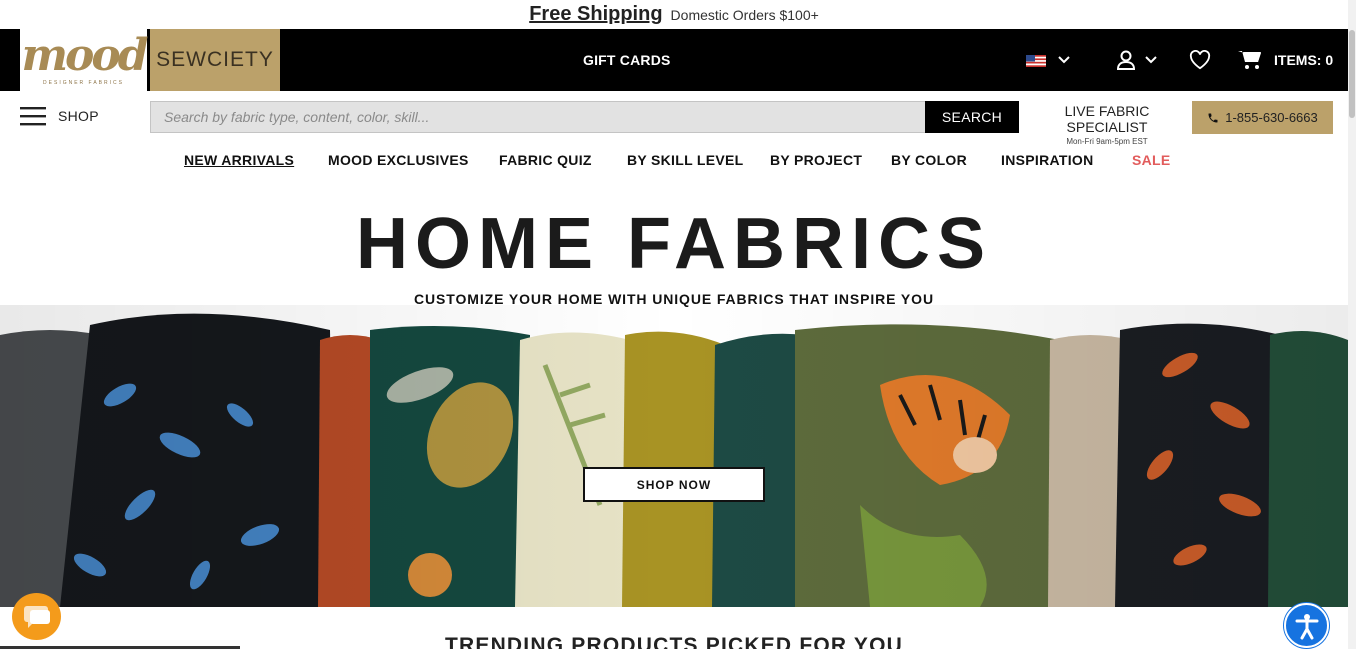  What do you see at coordinates (1126, 60) in the screenshot?
I see `user-icon` at bounding box center [1126, 60].